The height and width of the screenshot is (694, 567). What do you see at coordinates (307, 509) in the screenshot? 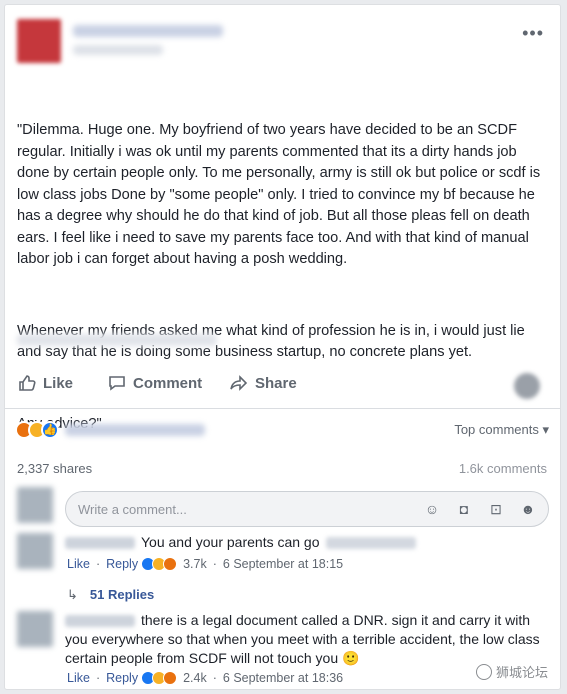
I see `comment-input: Write a comment... ☺ ◘ ⊡ ☻` at bounding box center [307, 509].